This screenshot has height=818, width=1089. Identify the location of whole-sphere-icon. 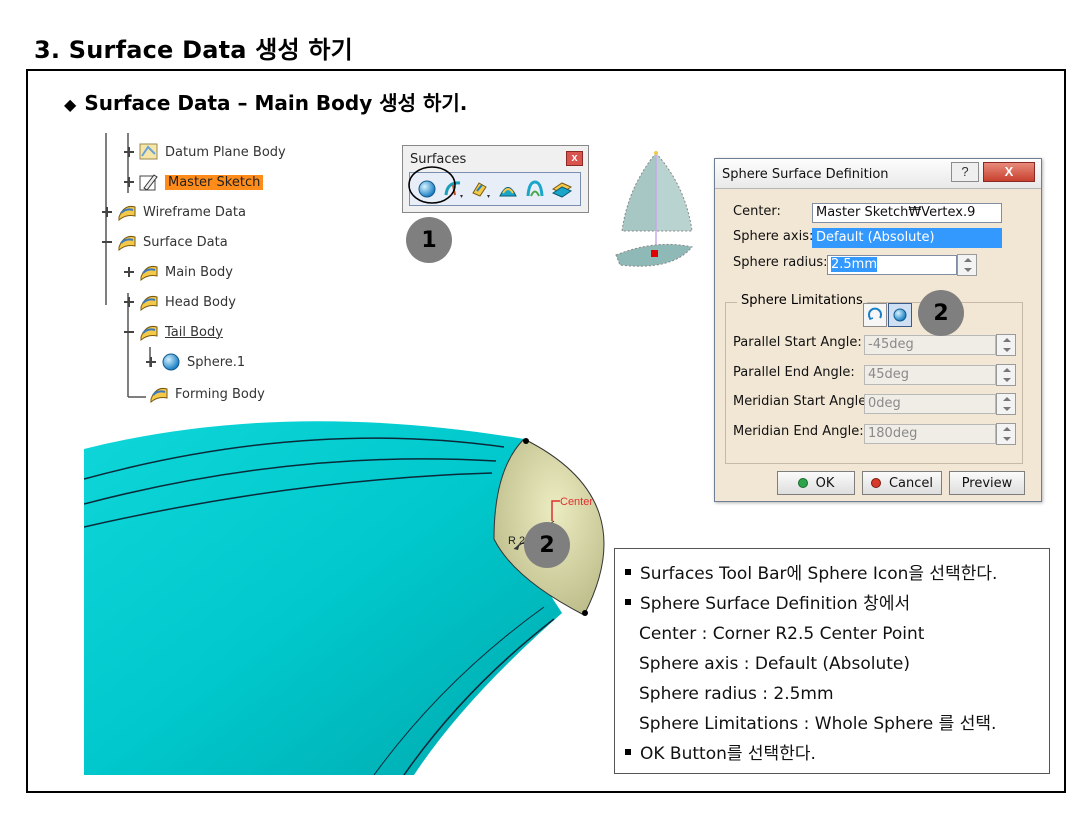
(900, 315).